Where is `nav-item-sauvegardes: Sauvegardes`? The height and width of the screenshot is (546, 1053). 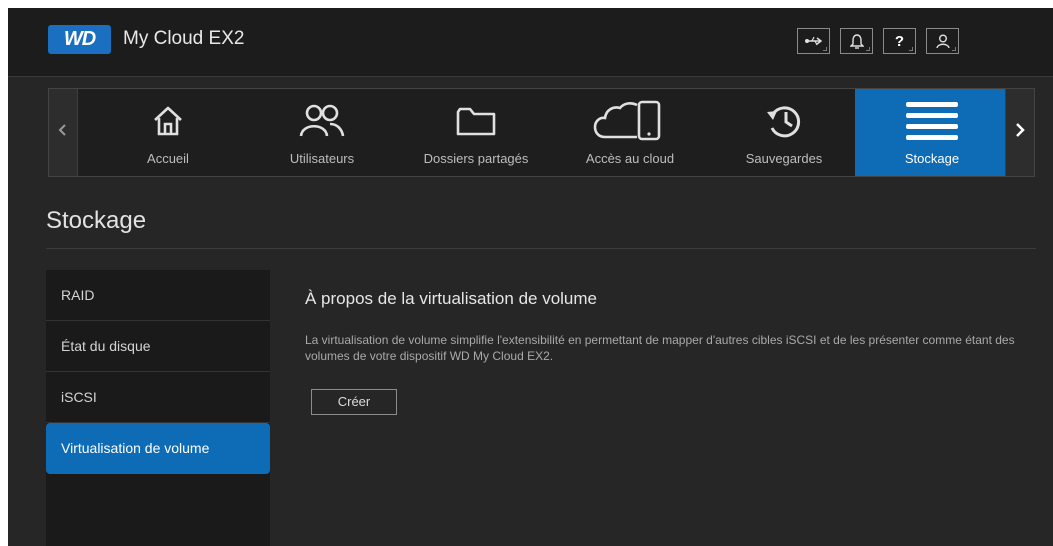 nav-item-sauvegardes: Sauvegardes is located at coordinates (784, 132).